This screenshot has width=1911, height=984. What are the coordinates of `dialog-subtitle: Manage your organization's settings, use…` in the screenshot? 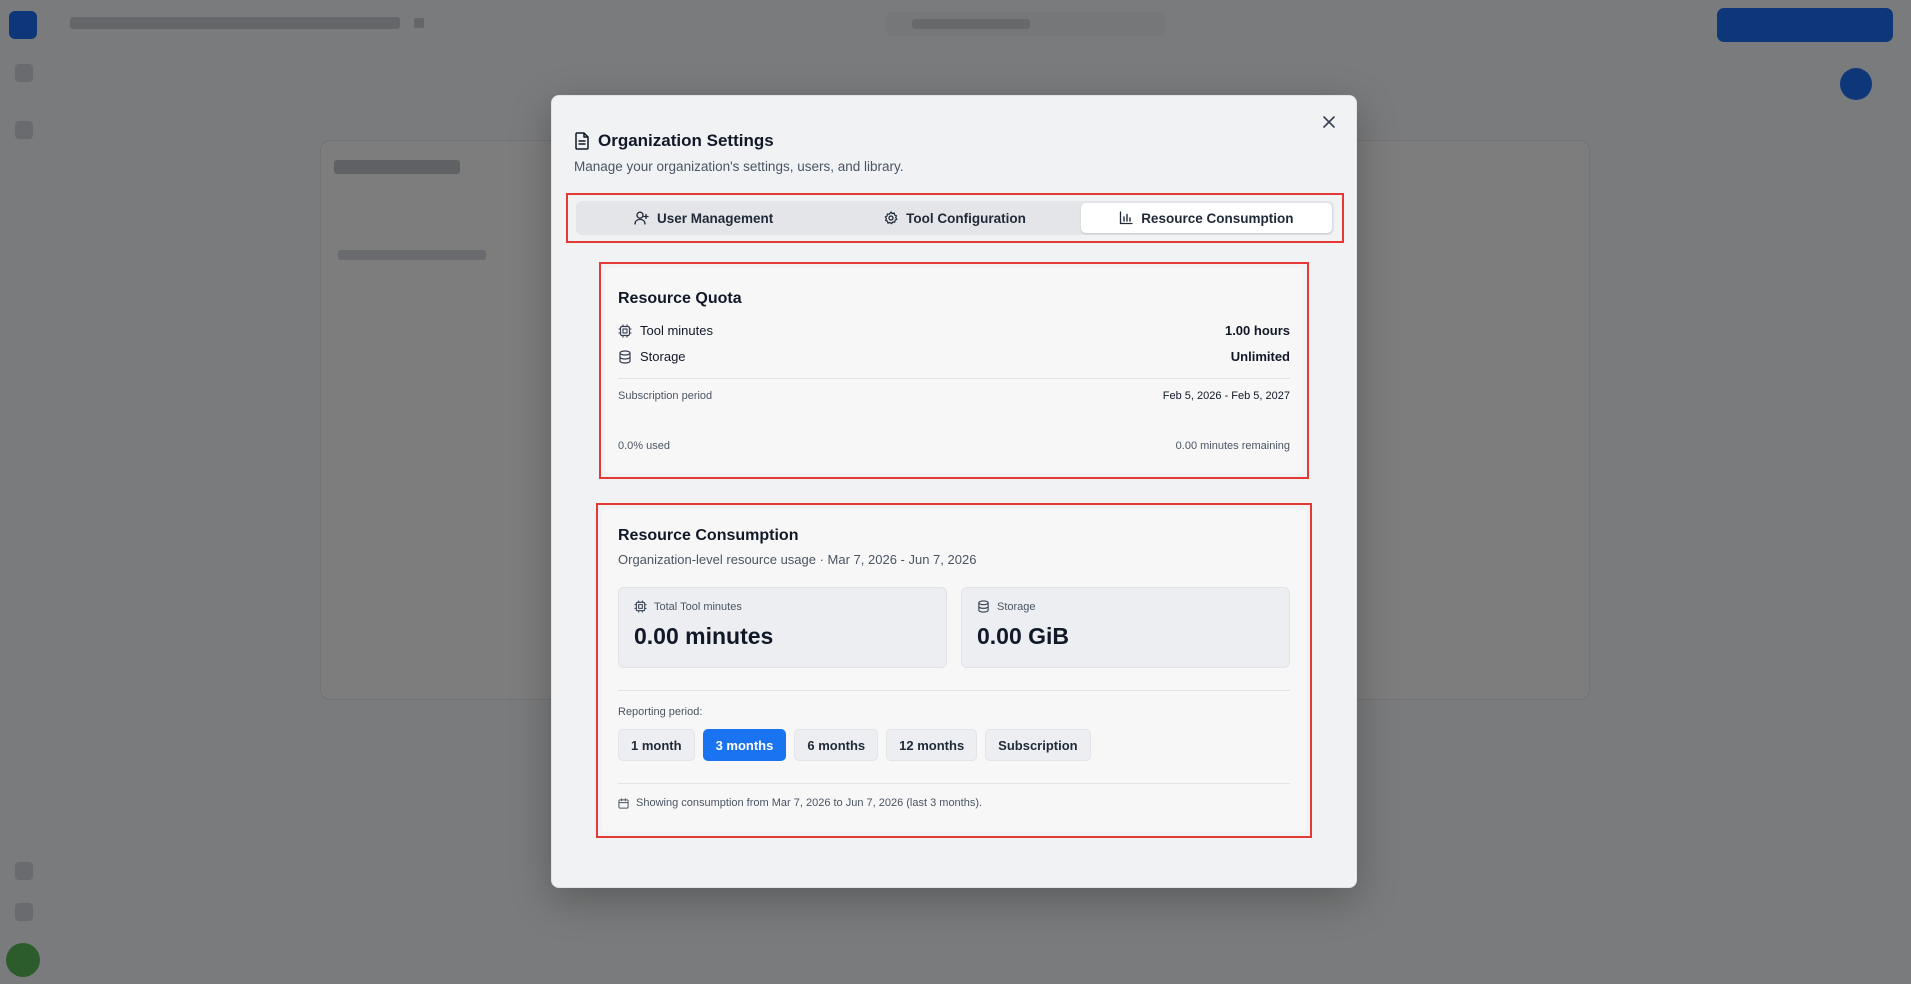 It's located at (739, 166).